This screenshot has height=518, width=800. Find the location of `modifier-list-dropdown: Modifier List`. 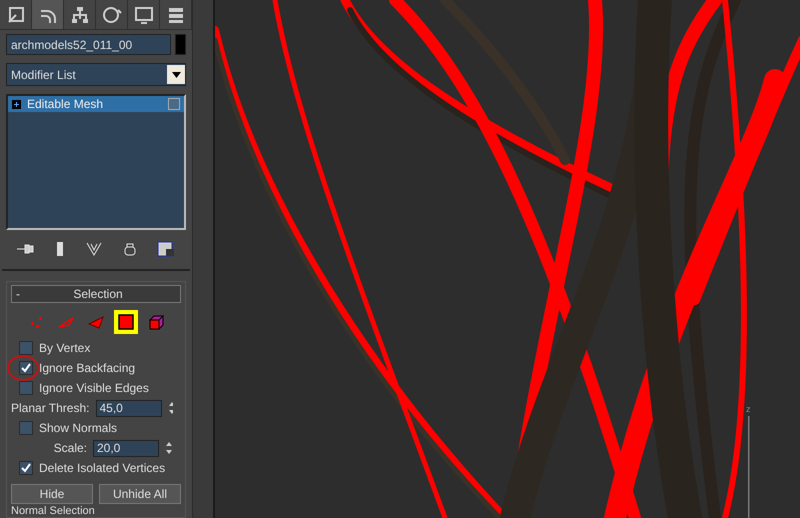

modifier-list-dropdown: Modifier List is located at coordinates (96, 74).